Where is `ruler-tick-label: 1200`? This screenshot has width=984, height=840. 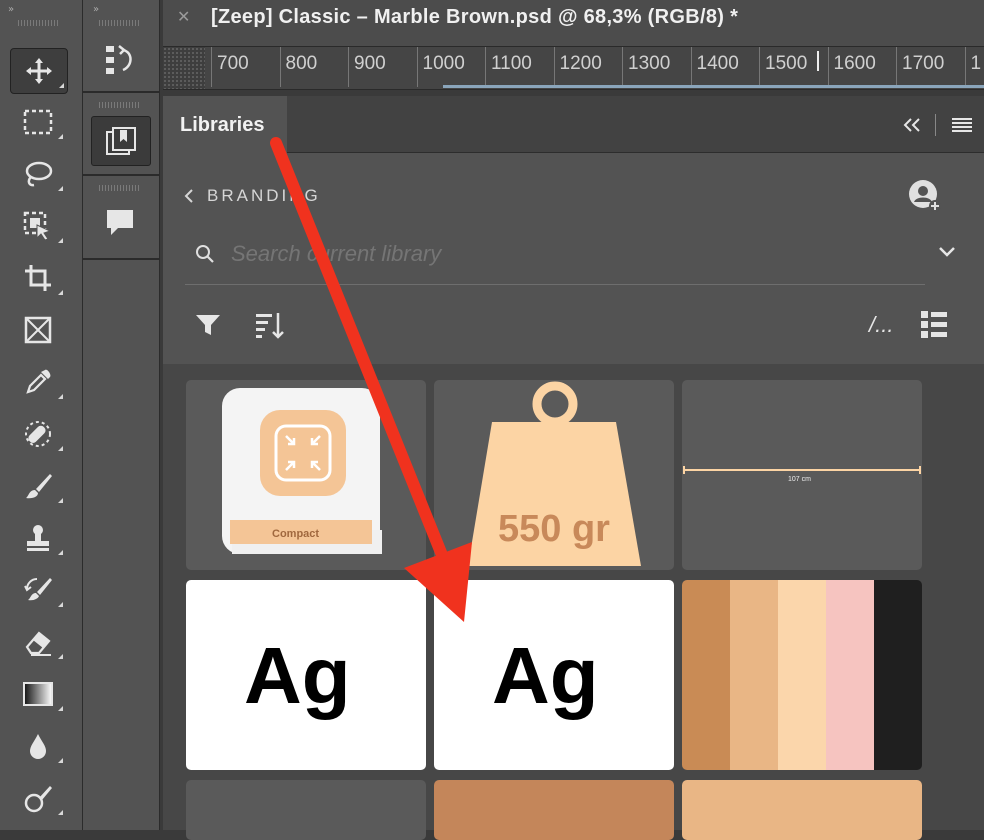 ruler-tick-label: 1200 is located at coordinates (580, 63).